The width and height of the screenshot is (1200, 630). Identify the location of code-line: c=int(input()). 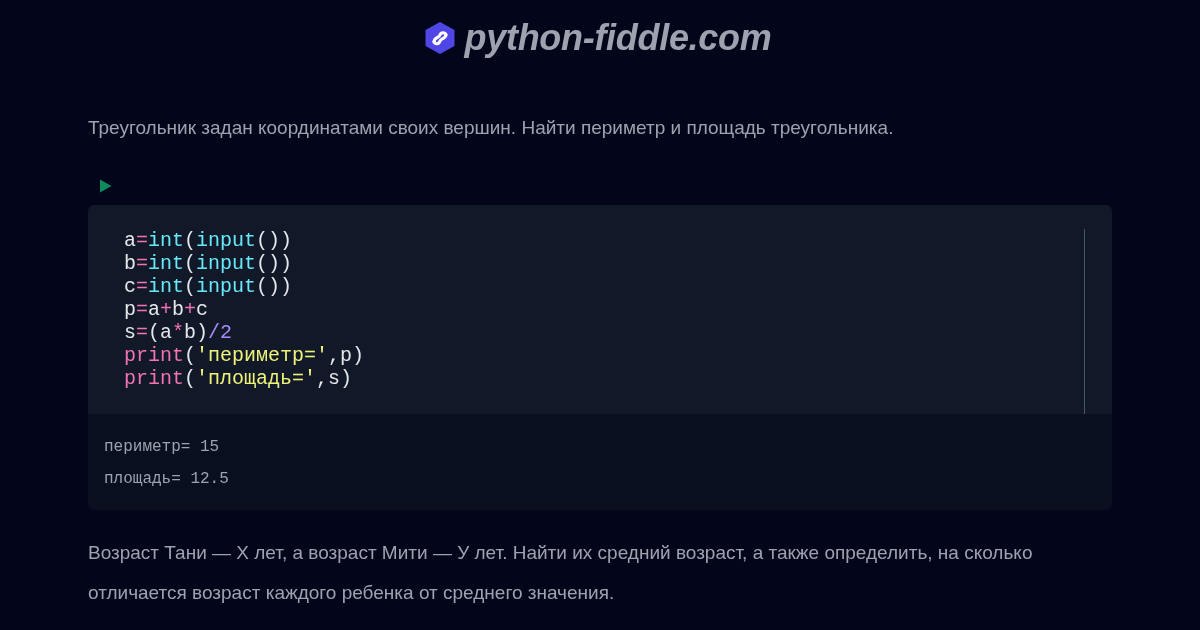
(208, 286).